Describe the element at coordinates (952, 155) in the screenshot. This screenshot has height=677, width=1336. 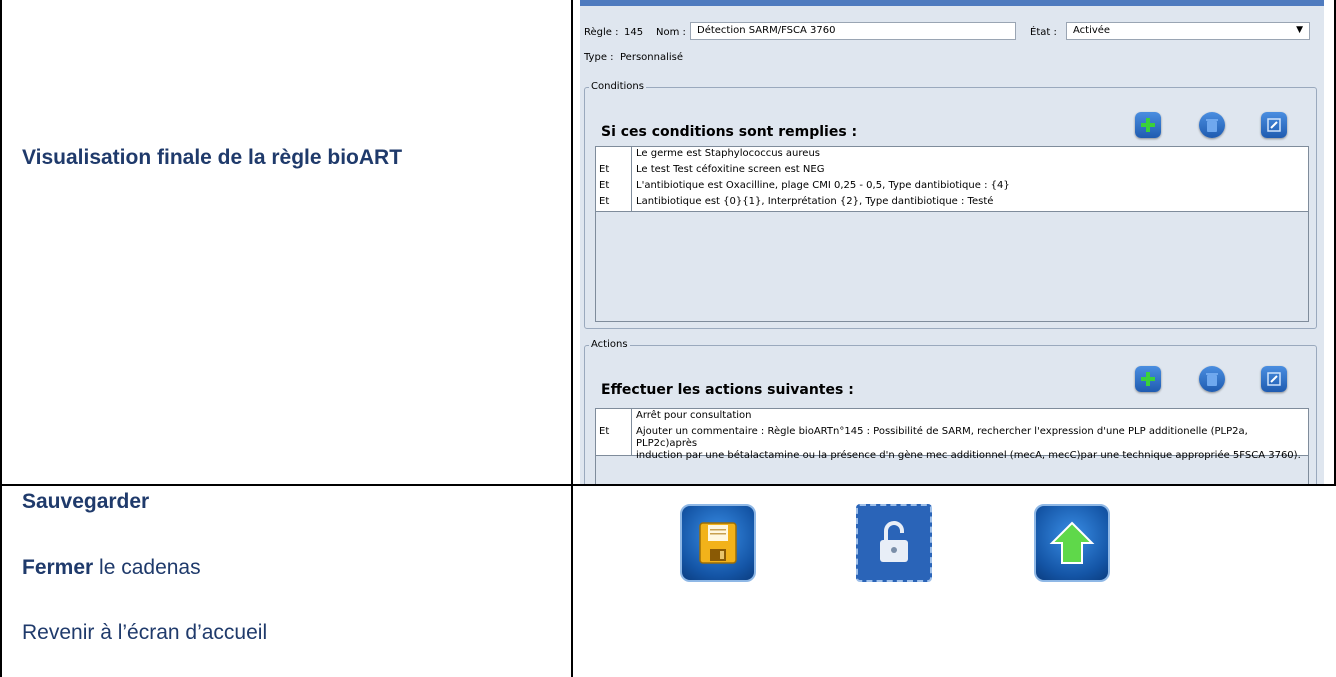
I see `table-row: Le germe est Staphylococcus aureus` at that location.